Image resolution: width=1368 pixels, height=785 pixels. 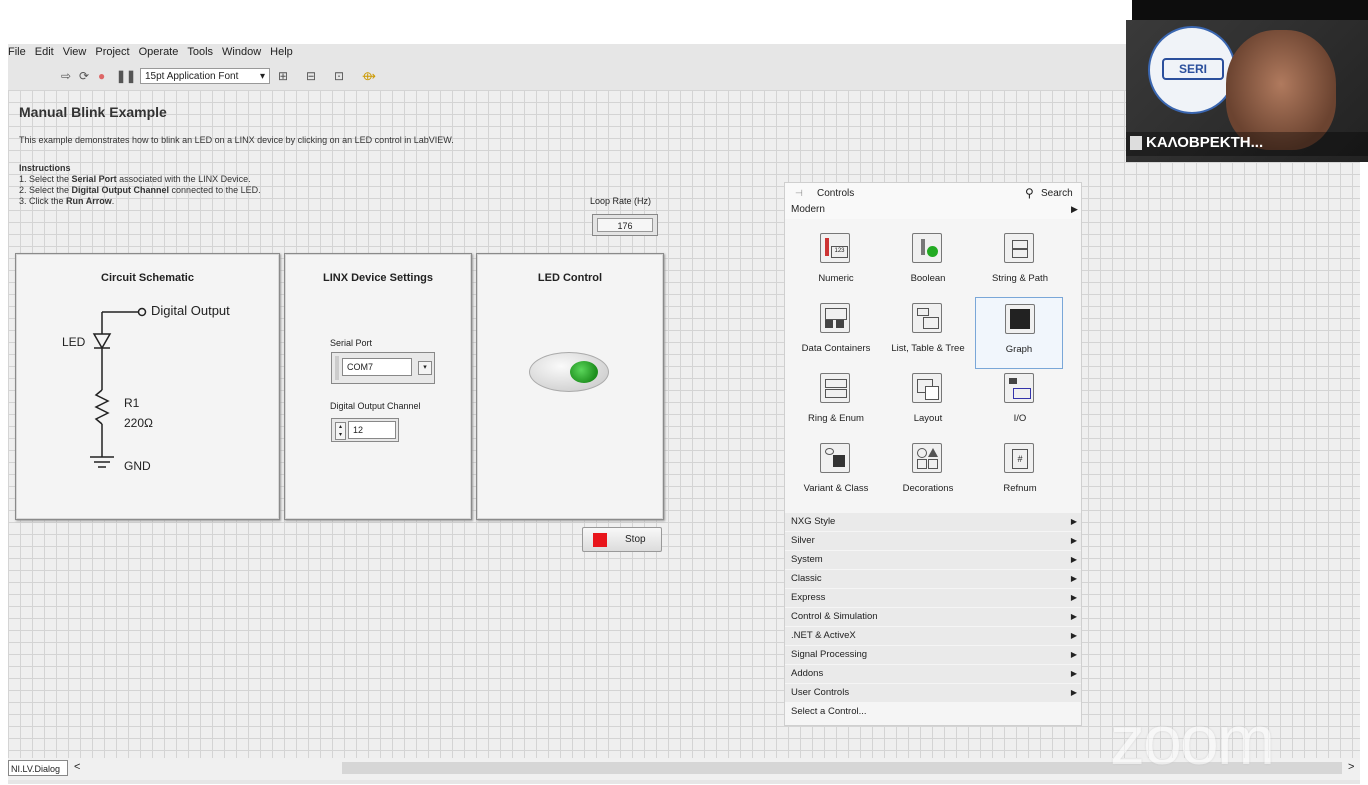 I want to click on serial-port-dropdown-icon: ▾, so click(x=425, y=368).